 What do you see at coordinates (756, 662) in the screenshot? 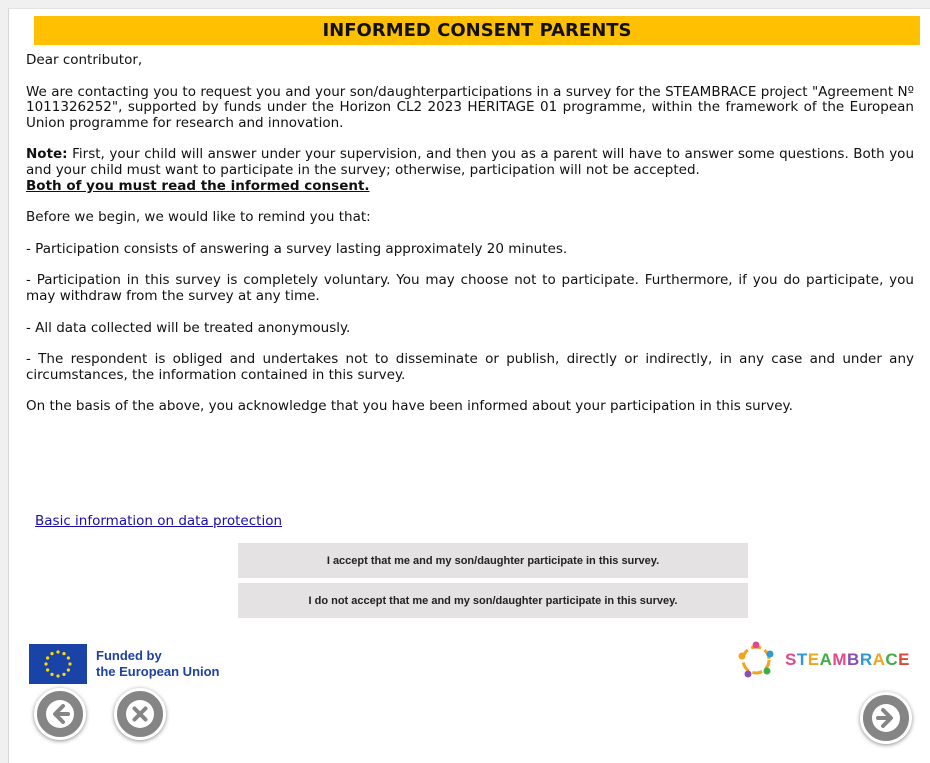
I see `steambrace-logo-icon` at bounding box center [756, 662].